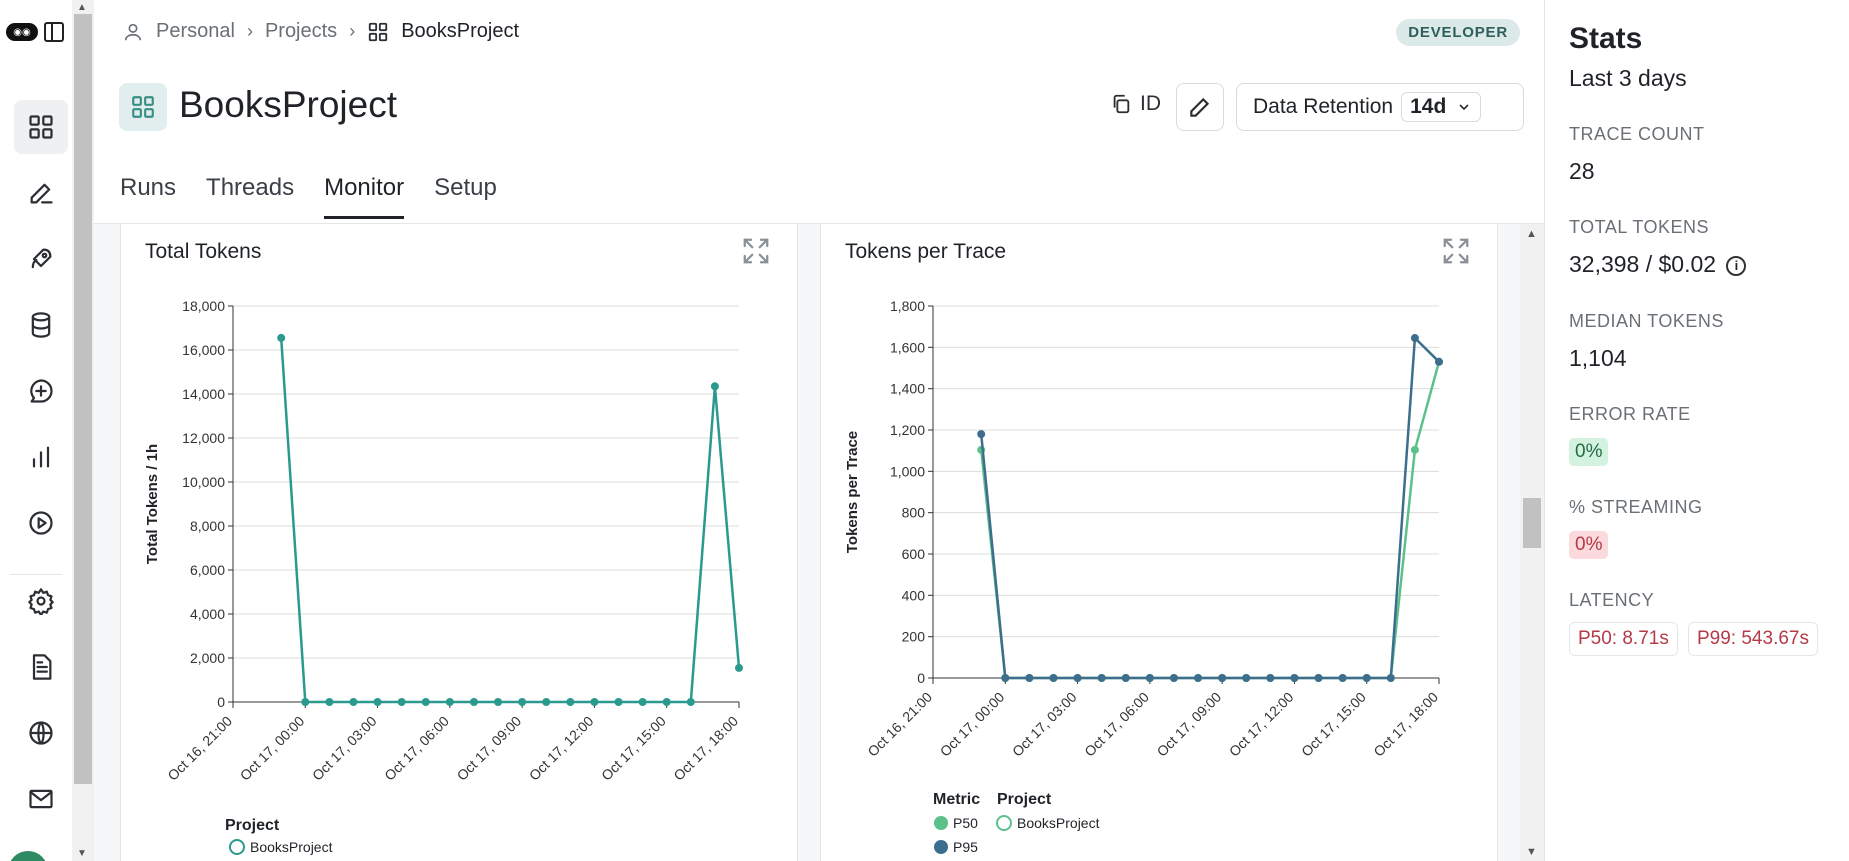  What do you see at coordinates (221, 702) in the screenshot?
I see `y-tick-label: 0` at bounding box center [221, 702].